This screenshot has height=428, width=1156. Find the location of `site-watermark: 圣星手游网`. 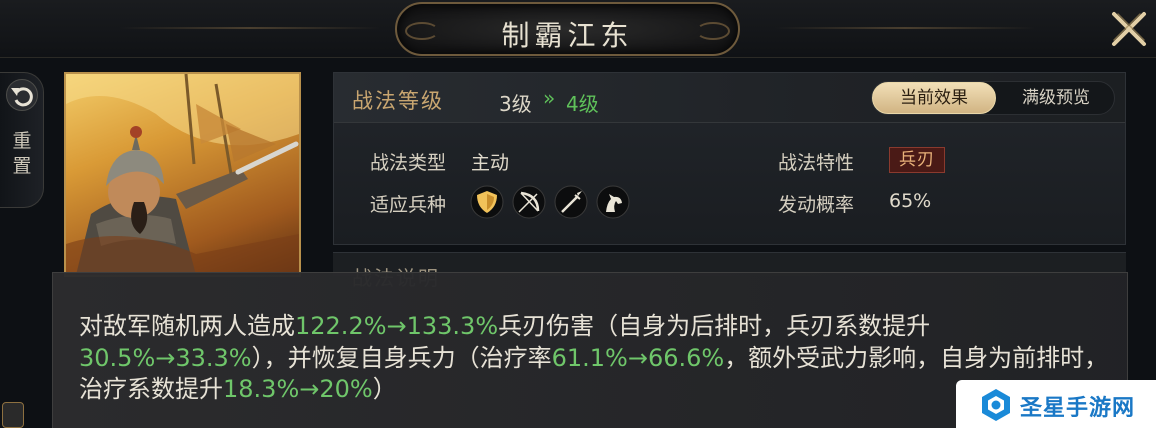

site-watermark: 圣星手游网 is located at coordinates (1056, 404).